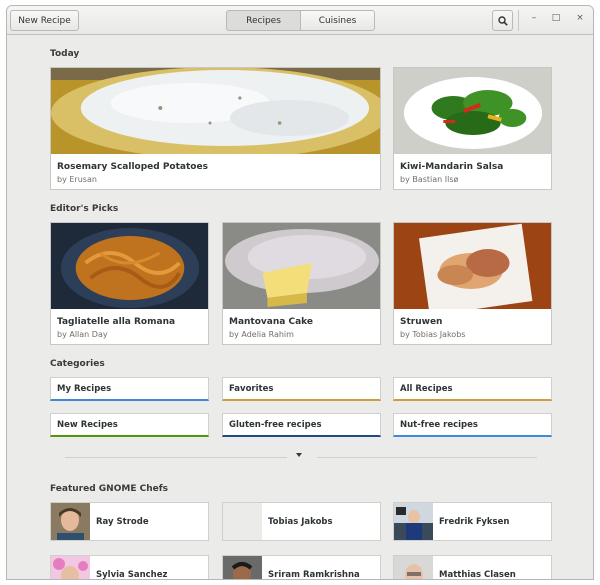 The height and width of the screenshot is (585, 600). Describe the element at coordinates (44, 20) in the screenshot. I see `new-recipe-button: New Recipe` at that location.